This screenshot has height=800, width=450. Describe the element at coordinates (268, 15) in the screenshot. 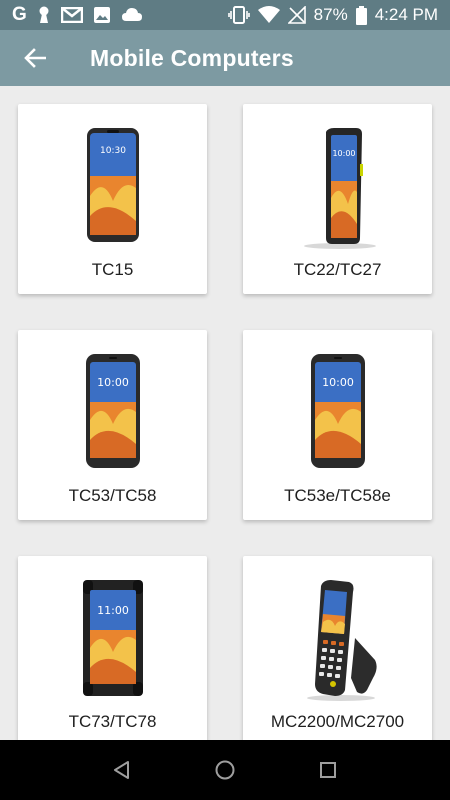

I see `wifi-icon` at that location.